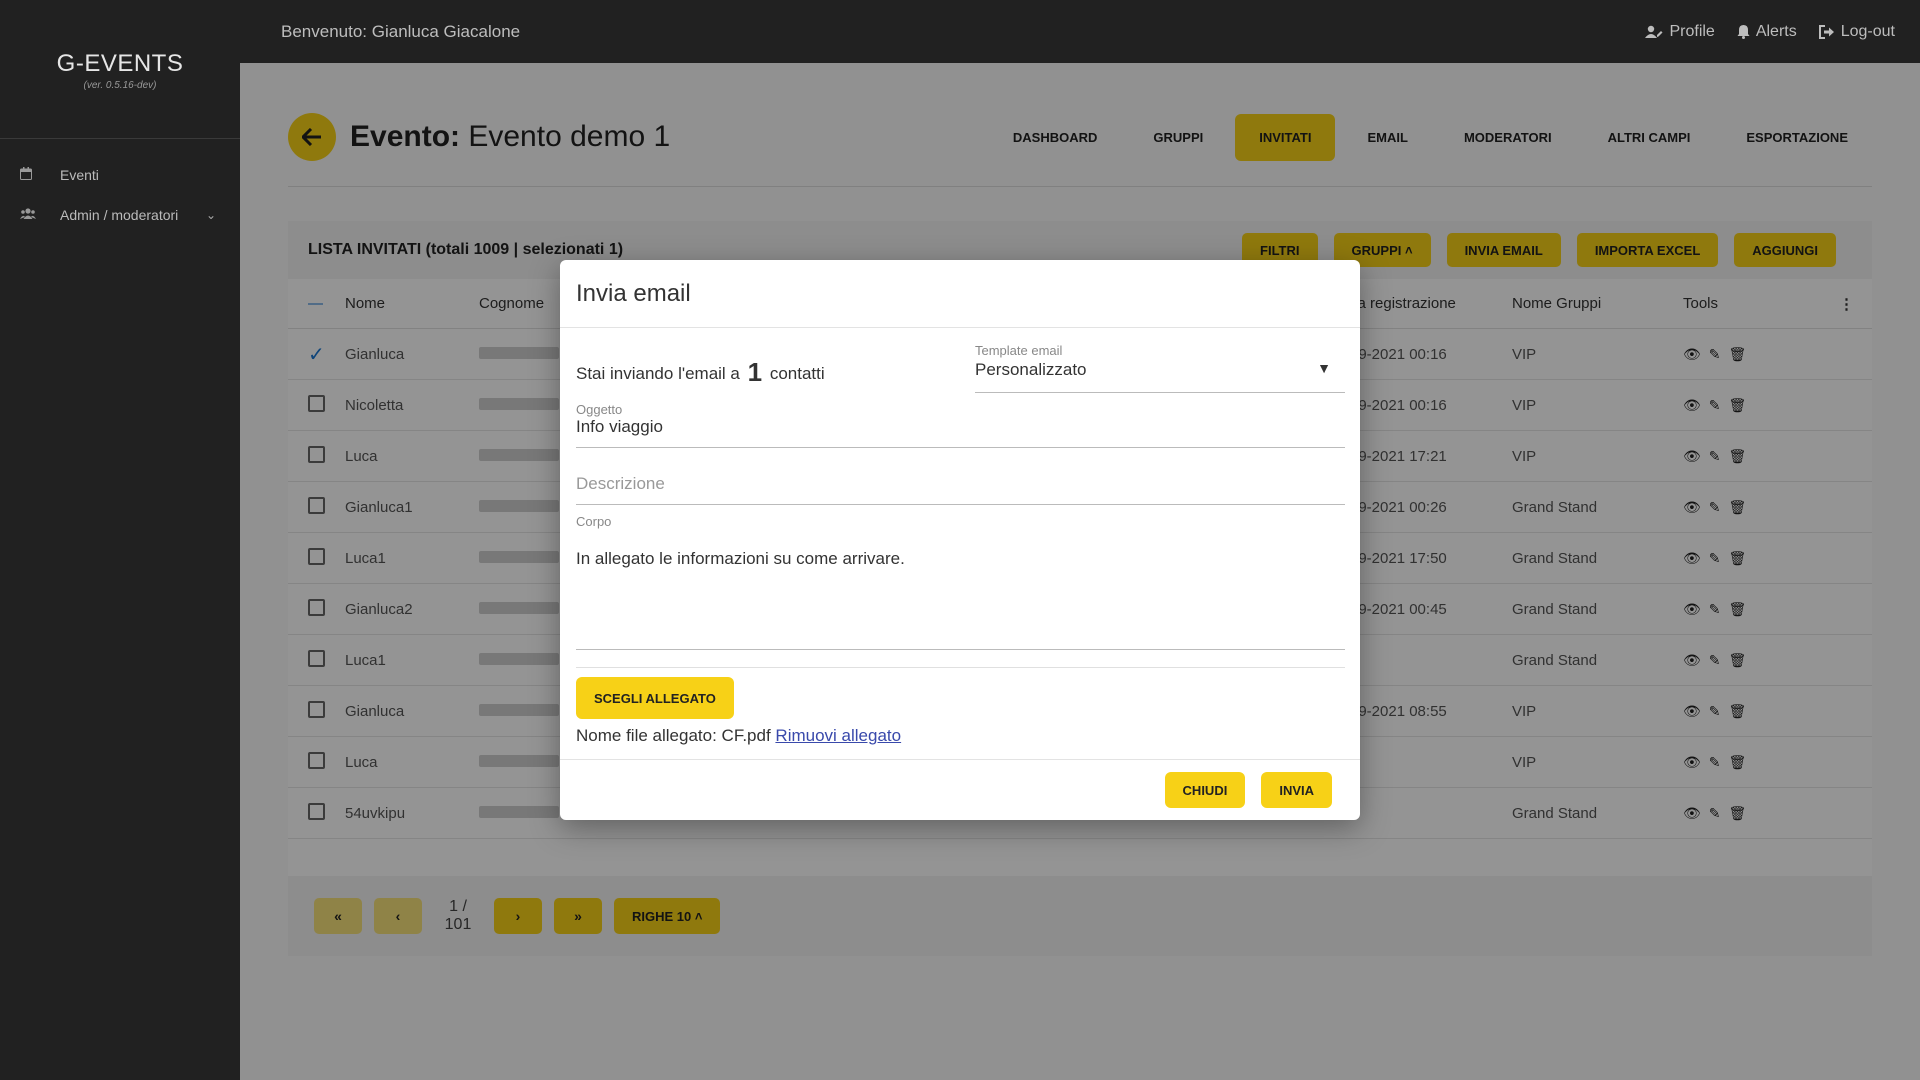 The height and width of the screenshot is (1080, 1920). I want to click on descrizione-field: Descrizione, so click(960, 489).